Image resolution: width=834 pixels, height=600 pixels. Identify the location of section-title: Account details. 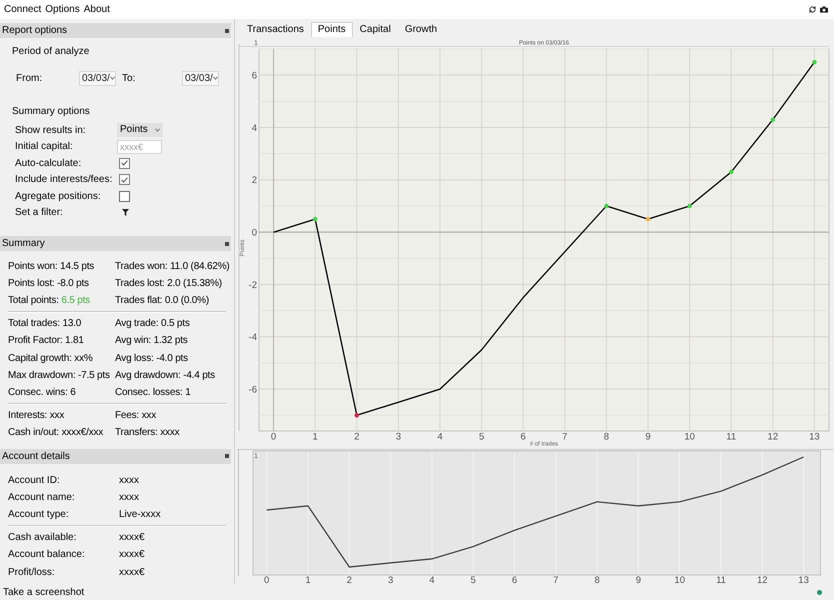
(36, 457).